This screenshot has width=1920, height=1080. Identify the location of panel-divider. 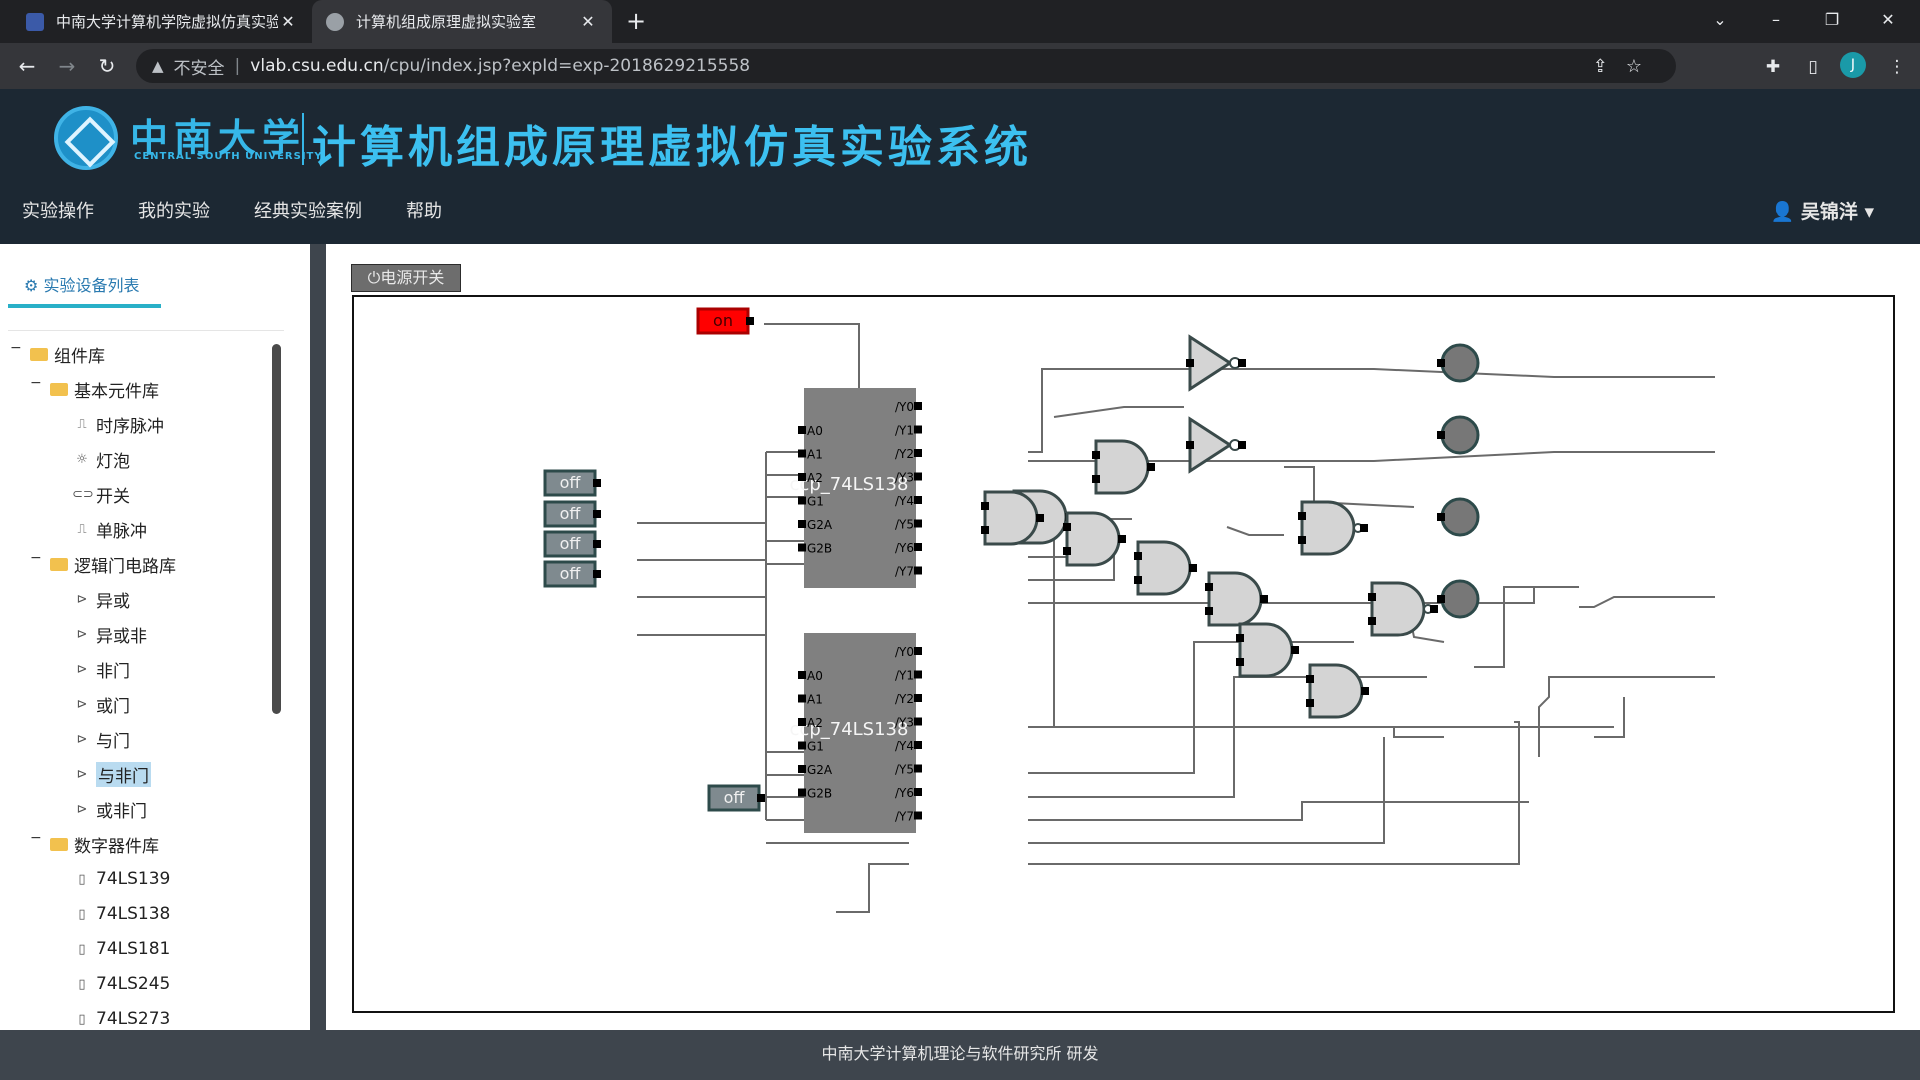
(318, 637).